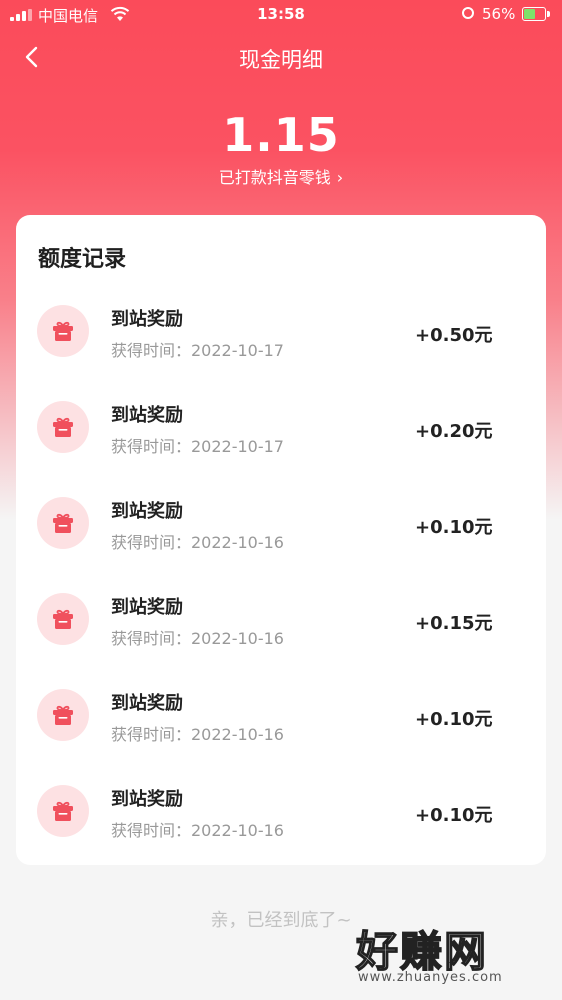 The width and height of the screenshot is (562, 1000). I want to click on record-row: 到站奖励 获得时间：2022-10-17 +0.50元, so click(281, 333).